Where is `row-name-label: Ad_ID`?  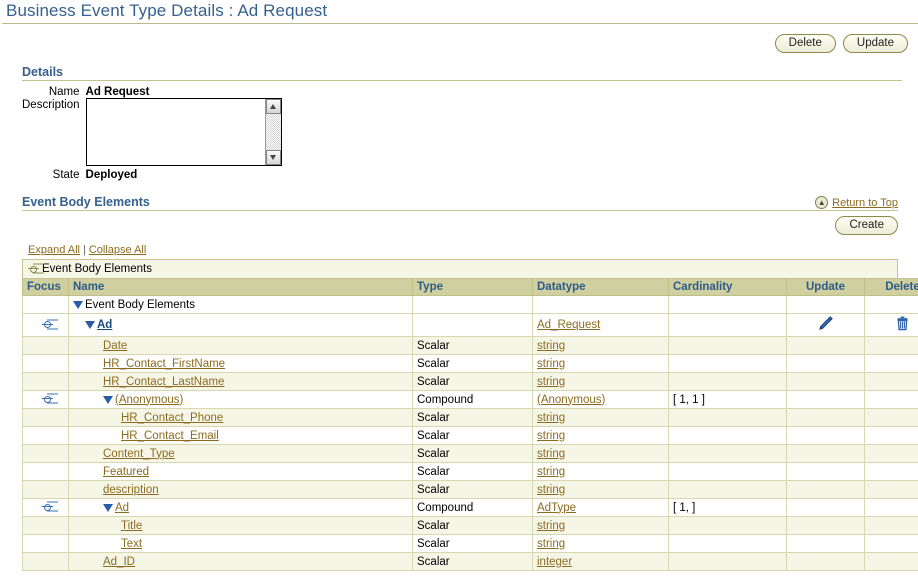 row-name-label: Ad_ID is located at coordinates (119, 562).